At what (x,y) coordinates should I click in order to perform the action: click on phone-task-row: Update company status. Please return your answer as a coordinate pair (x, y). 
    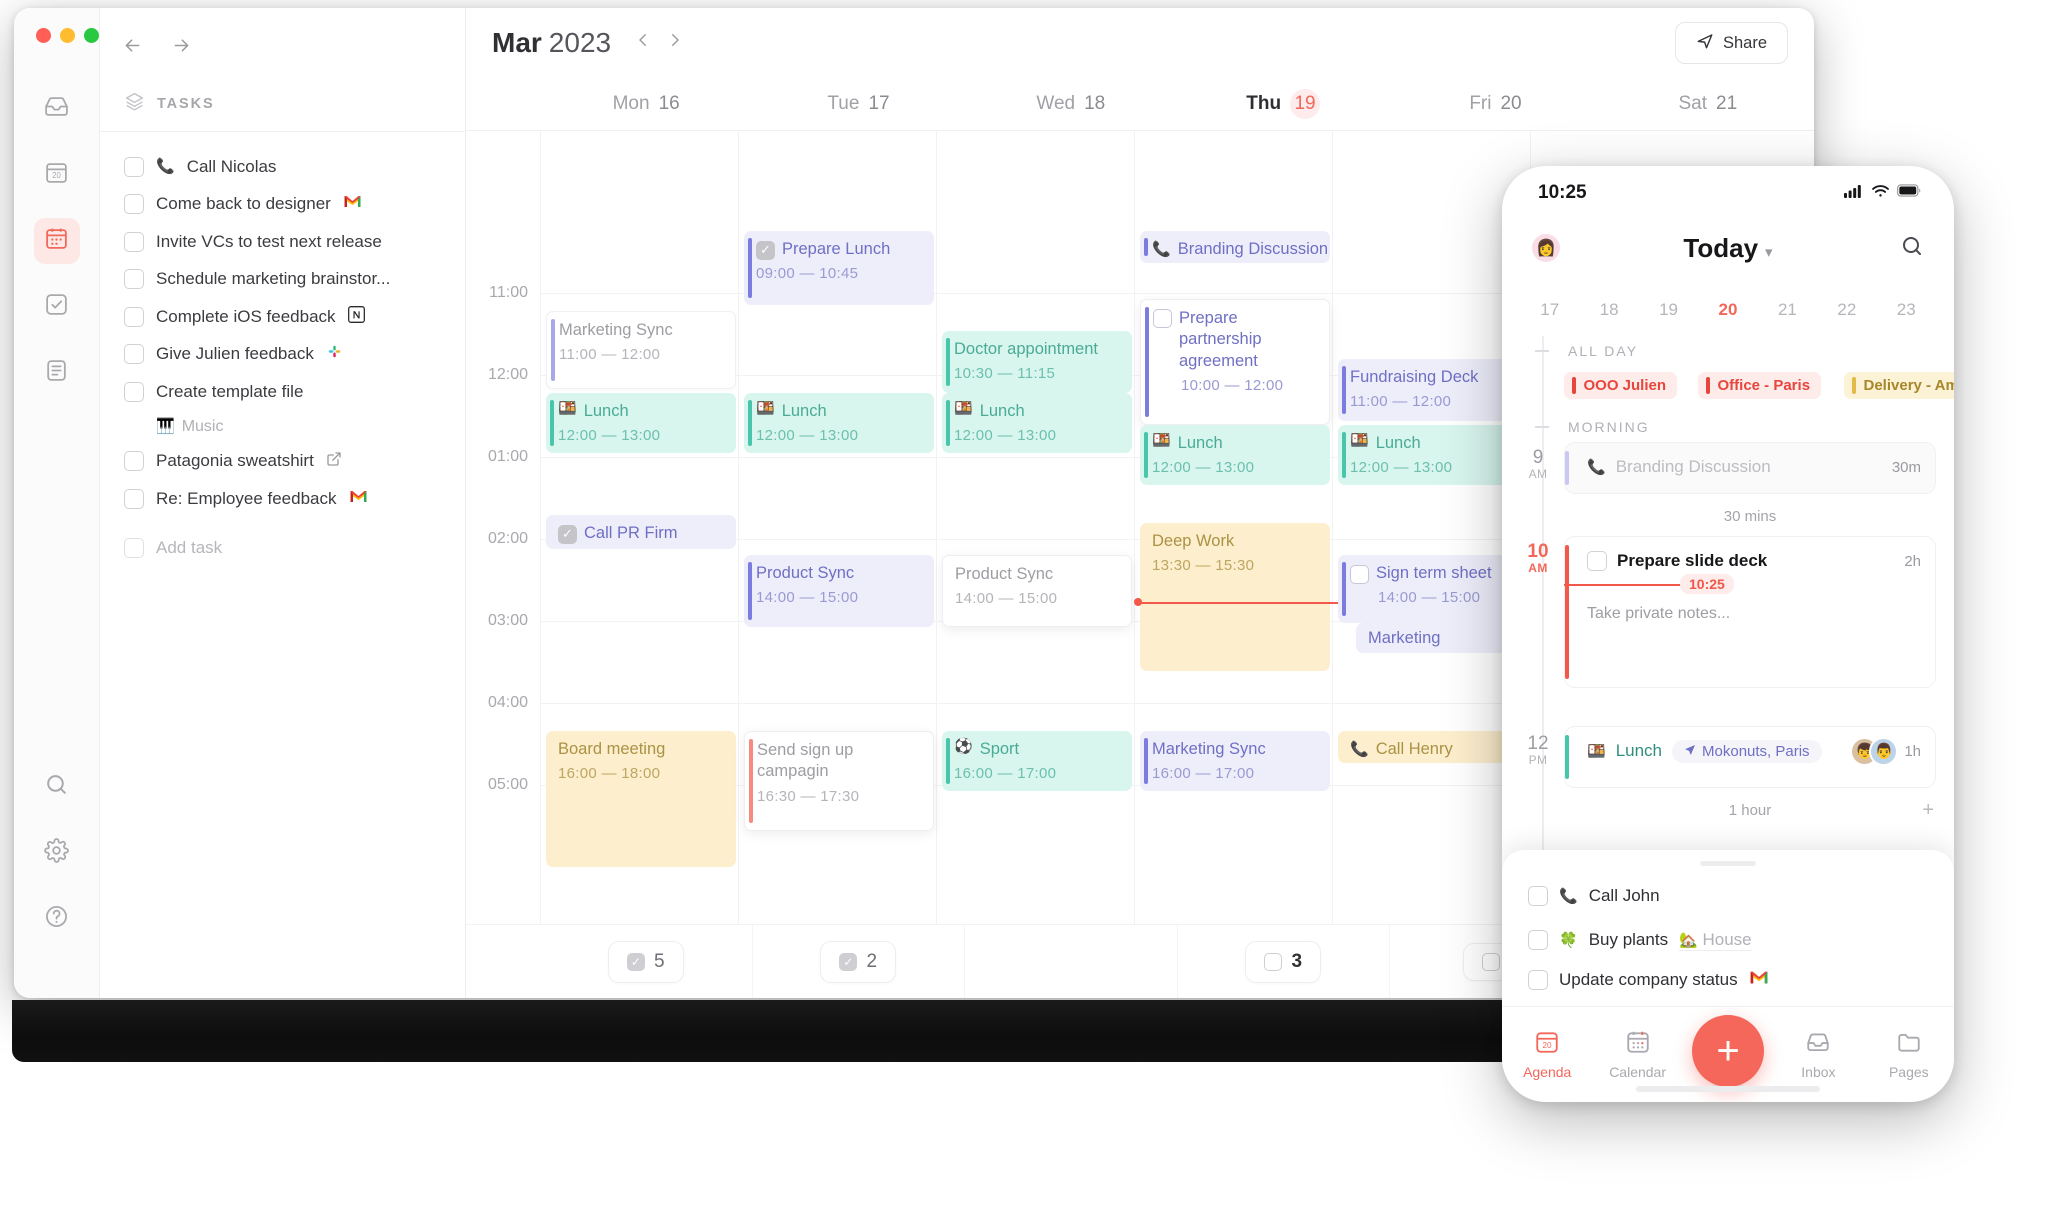
    Looking at the image, I should click on (1728, 984).